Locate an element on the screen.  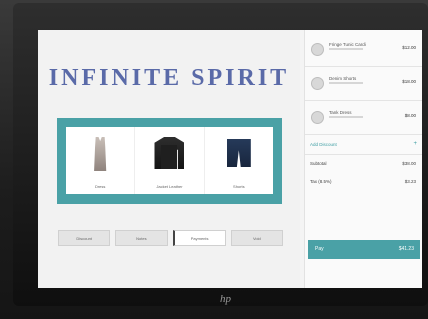
product-label: Jacket Leather is located at coordinates (169, 186).